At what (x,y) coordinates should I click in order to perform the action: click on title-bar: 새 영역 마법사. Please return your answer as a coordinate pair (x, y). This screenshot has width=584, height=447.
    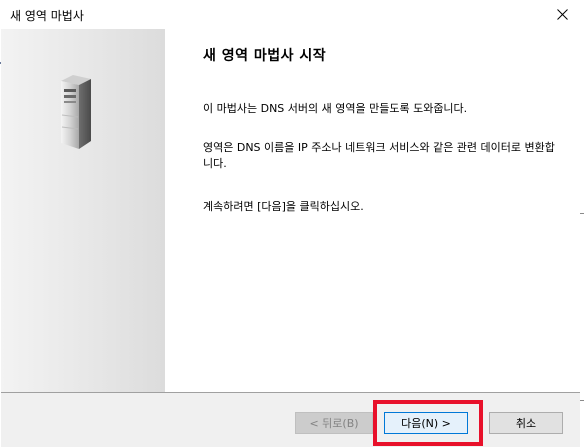
    Looking at the image, I should click on (290, 14).